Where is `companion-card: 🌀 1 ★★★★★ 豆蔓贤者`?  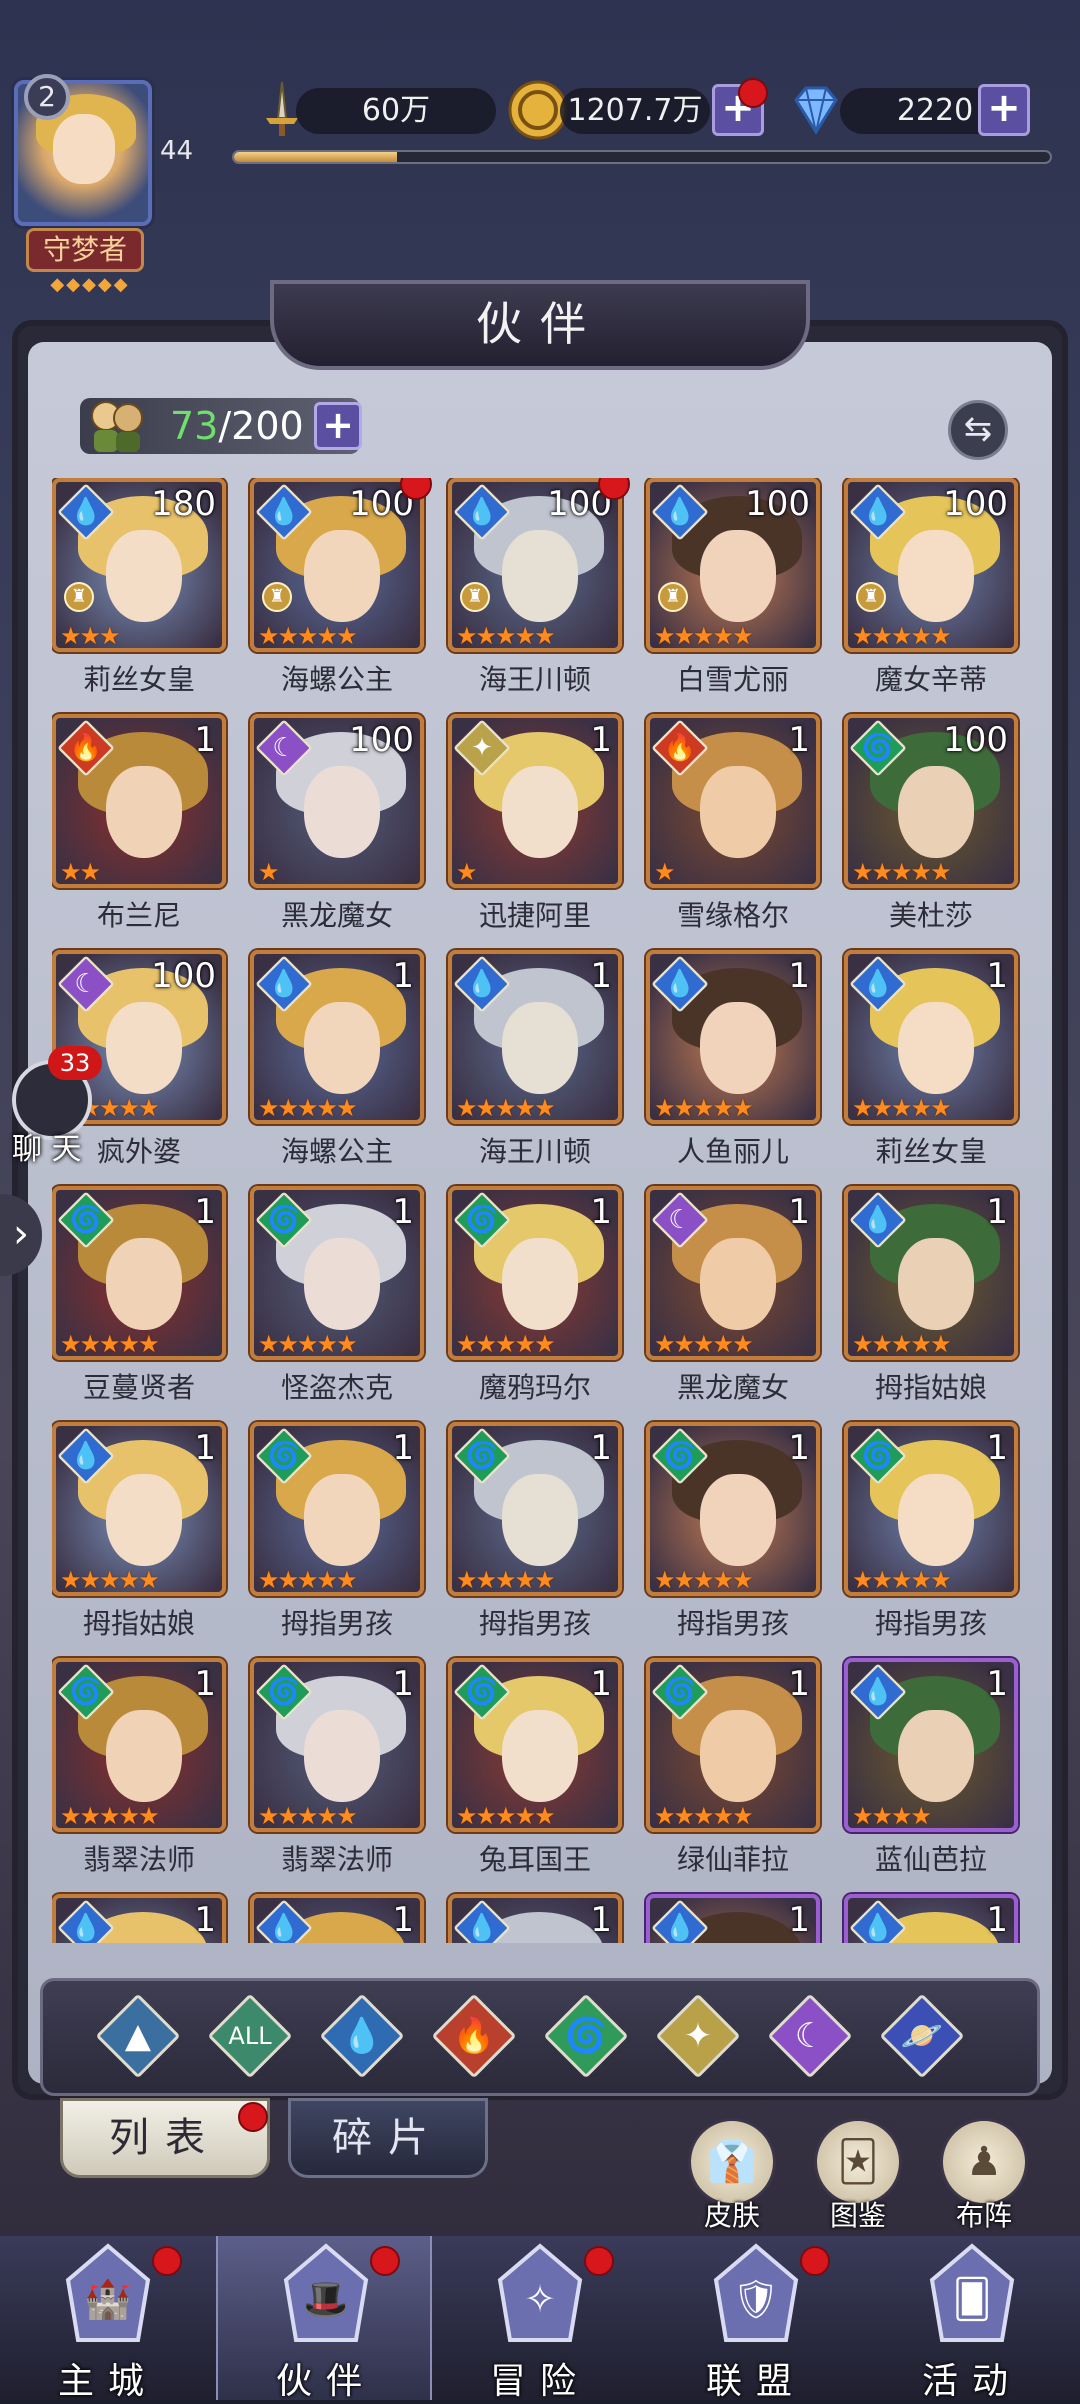
companion-card: 🌀 1 ★★★★★ 豆蔓贤者 is located at coordinates (139, 1304).